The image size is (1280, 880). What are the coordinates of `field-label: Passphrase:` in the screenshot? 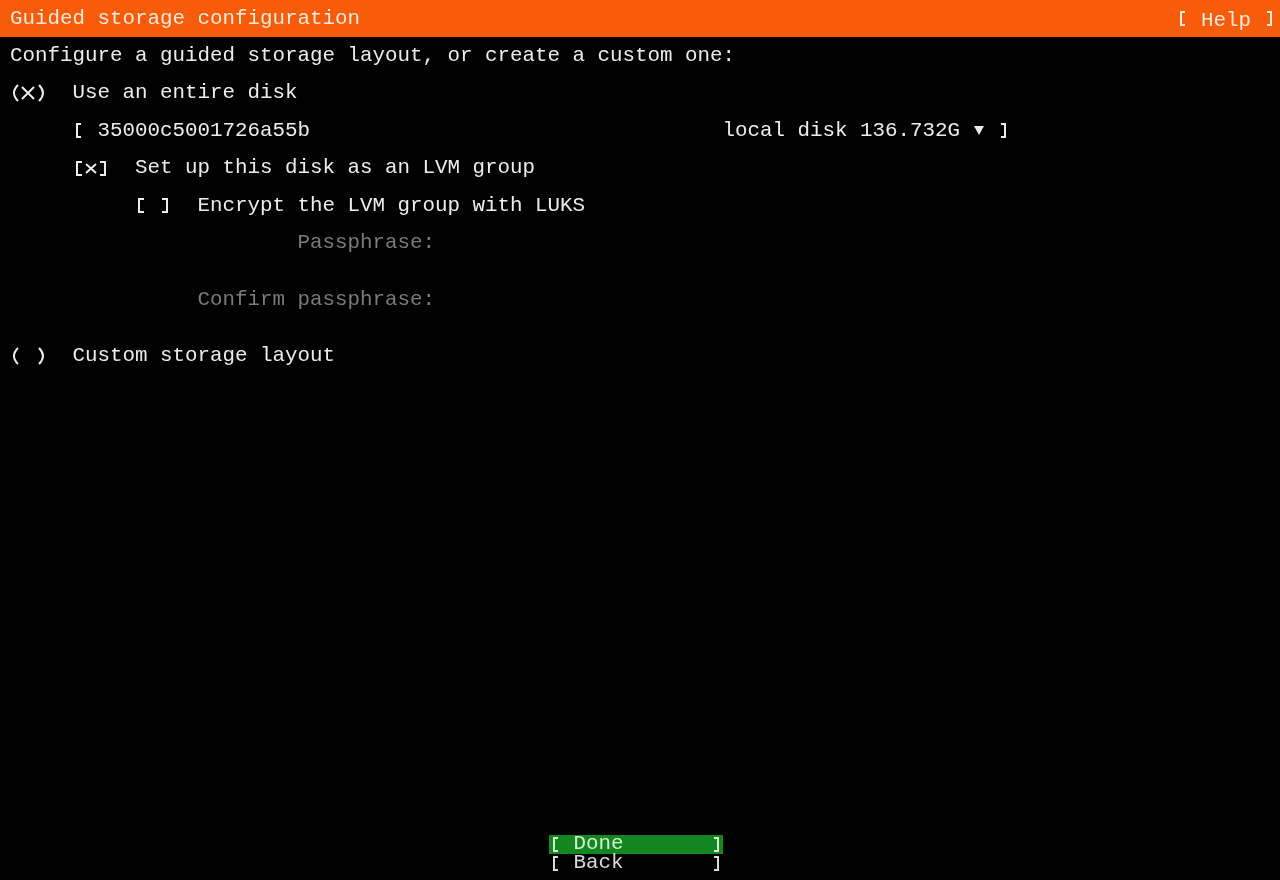 It's located at (366, 243).